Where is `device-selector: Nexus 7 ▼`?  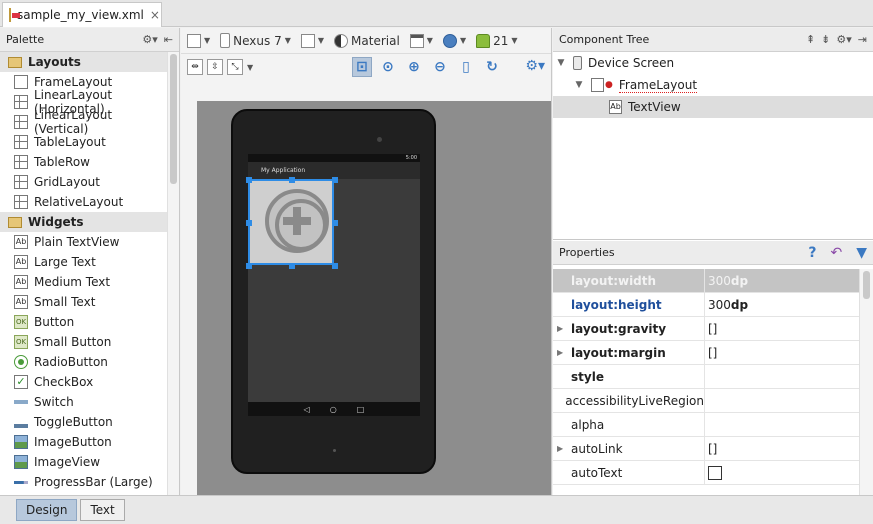
device-selector: Nexus 7 ▼ is located at coordinates (255, 40).